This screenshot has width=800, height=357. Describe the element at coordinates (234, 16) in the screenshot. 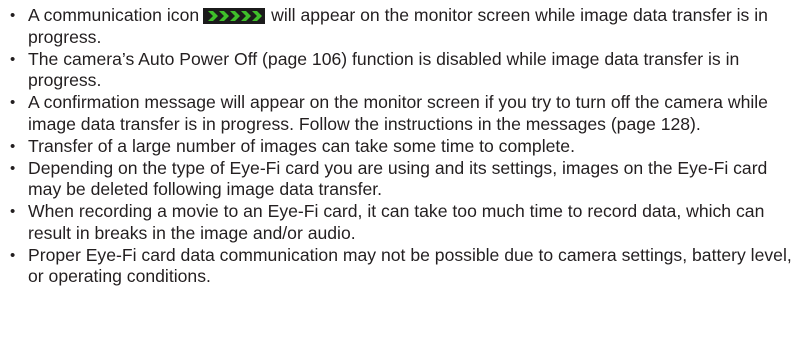

I see `communication-arrows-icon` at that location.